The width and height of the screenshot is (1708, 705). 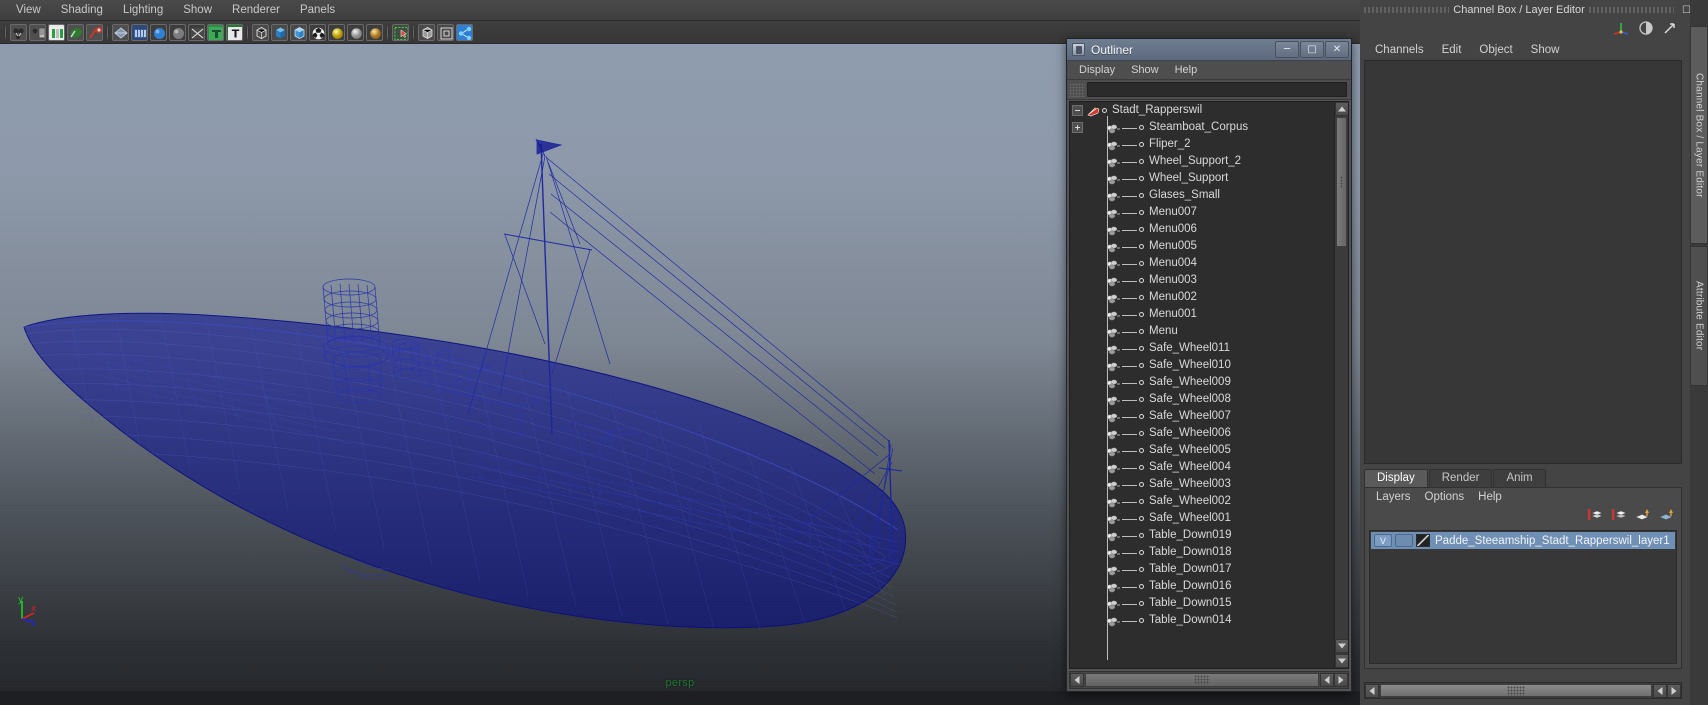 I want to click on text-tool-icon: T, so click(x=234, y=32).